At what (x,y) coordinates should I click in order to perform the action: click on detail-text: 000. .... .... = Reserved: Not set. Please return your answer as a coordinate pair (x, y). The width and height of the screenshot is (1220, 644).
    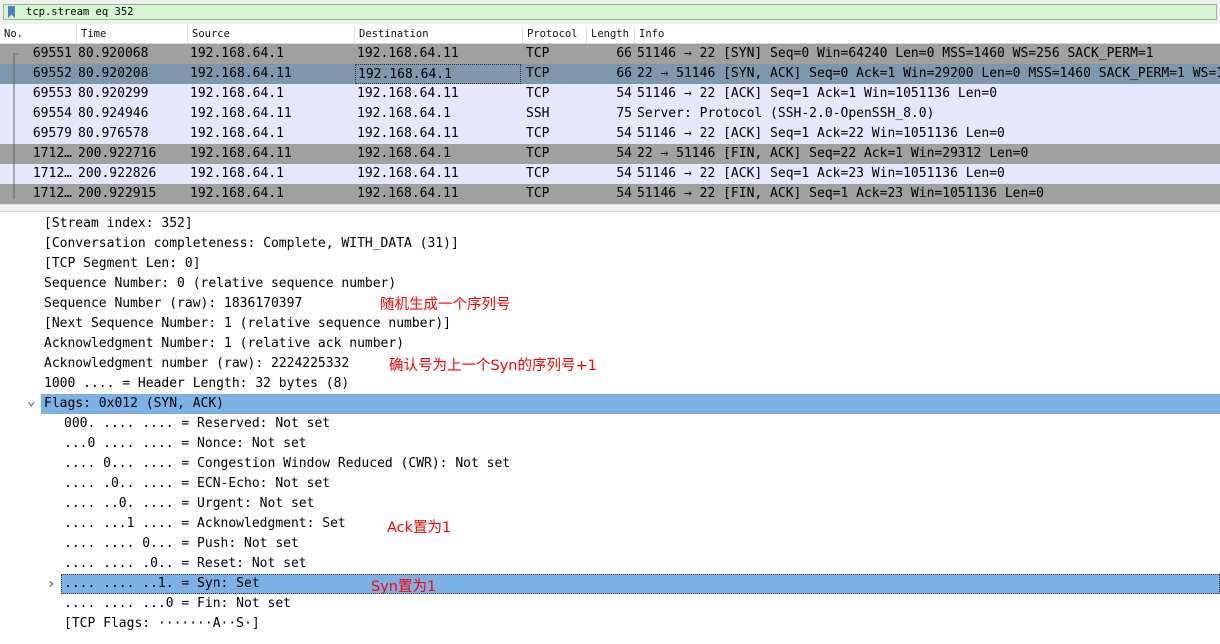
    Looking at the image, I should click on (197, 423).